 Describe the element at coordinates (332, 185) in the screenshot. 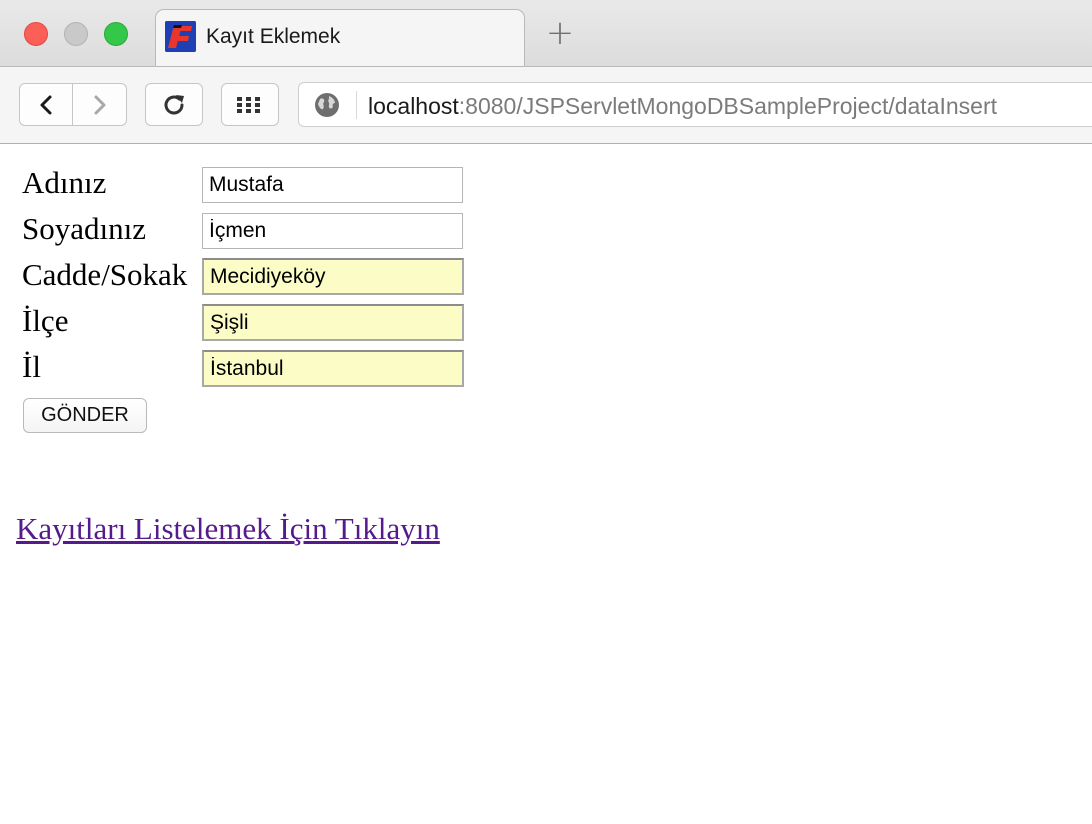

I see `first-name-input` at that location.